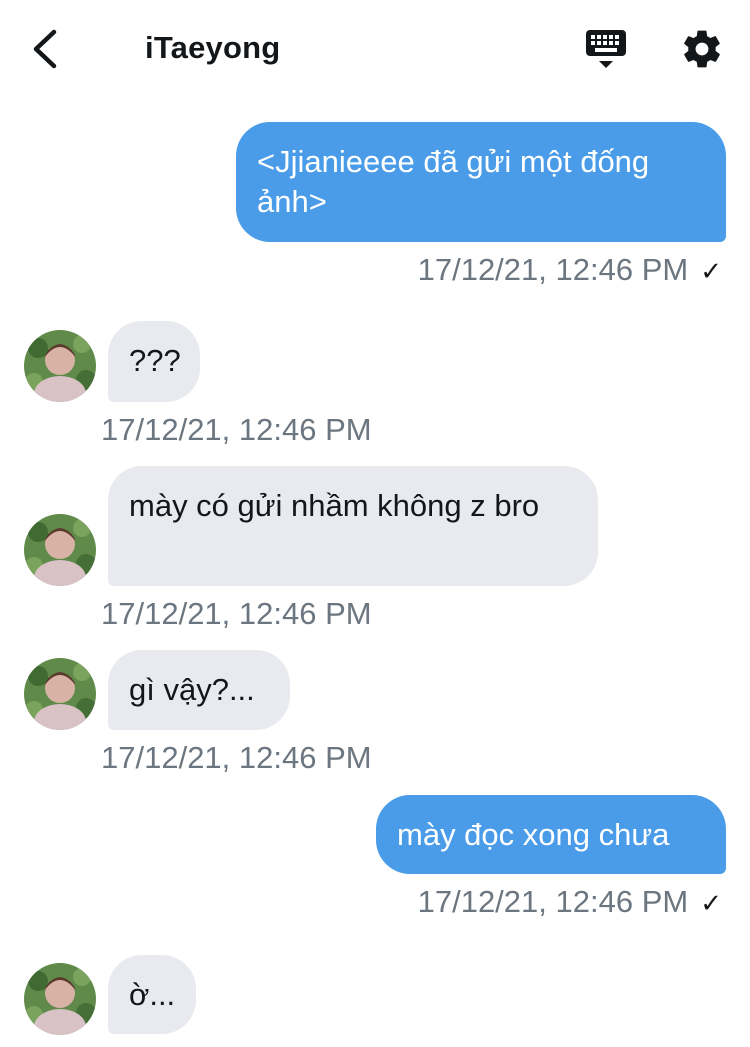  What do you see at coordinates (533, 834) in the screenshot?
I see `message-text: mày đọc xong chưa` at bounding box center [533, 834].